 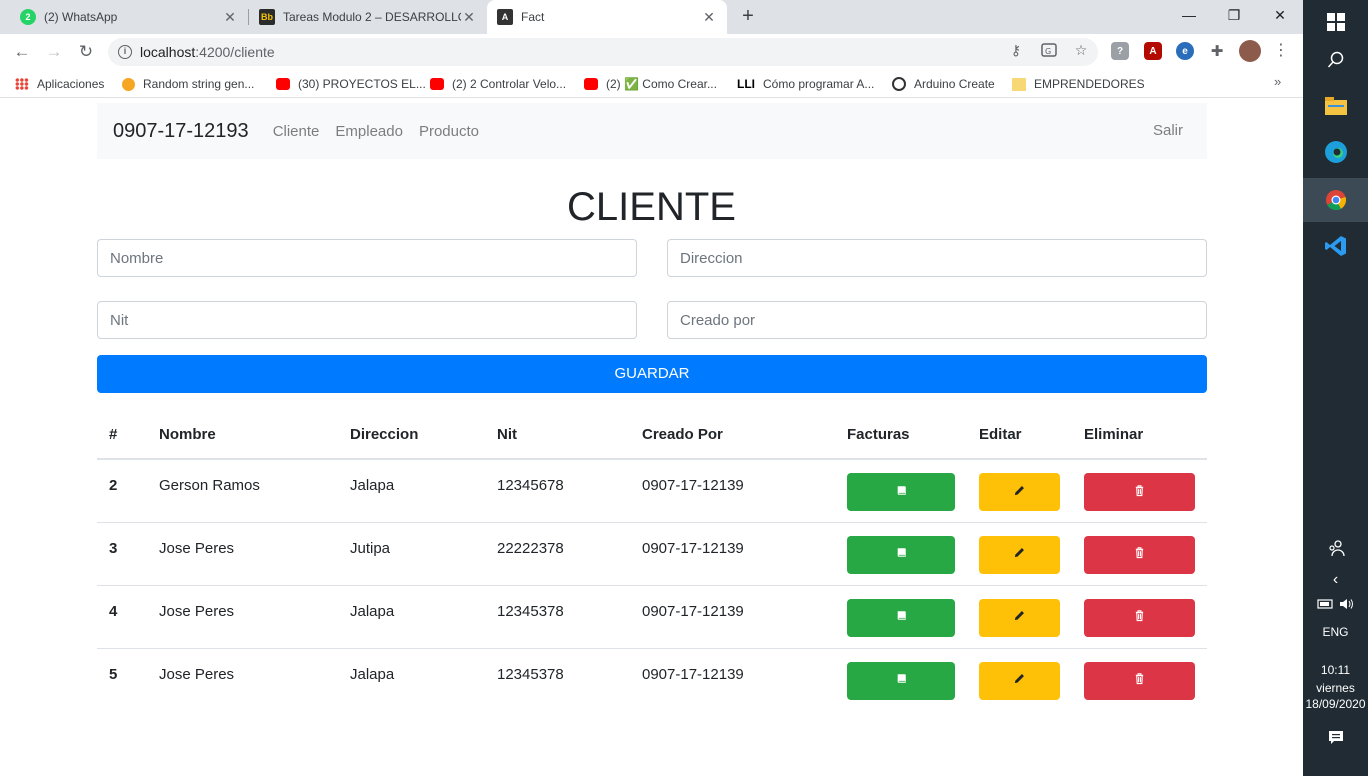 I want to click on trash-icon, so click(x=1139, y=680).